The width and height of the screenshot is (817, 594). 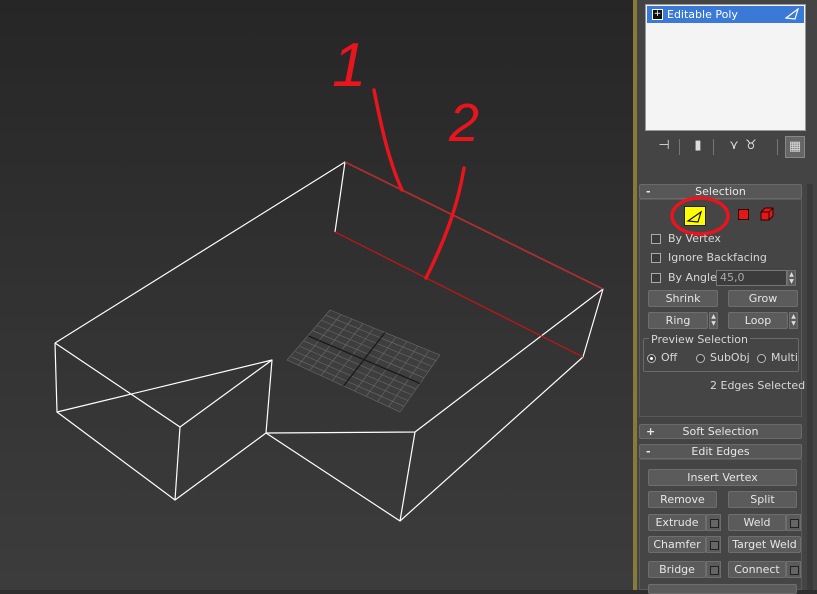 What do you see at coordinates (795, 147) in the screenshot?
I see `configure-modifier-sets-icon: ▦` at bounding box center [795, 147].